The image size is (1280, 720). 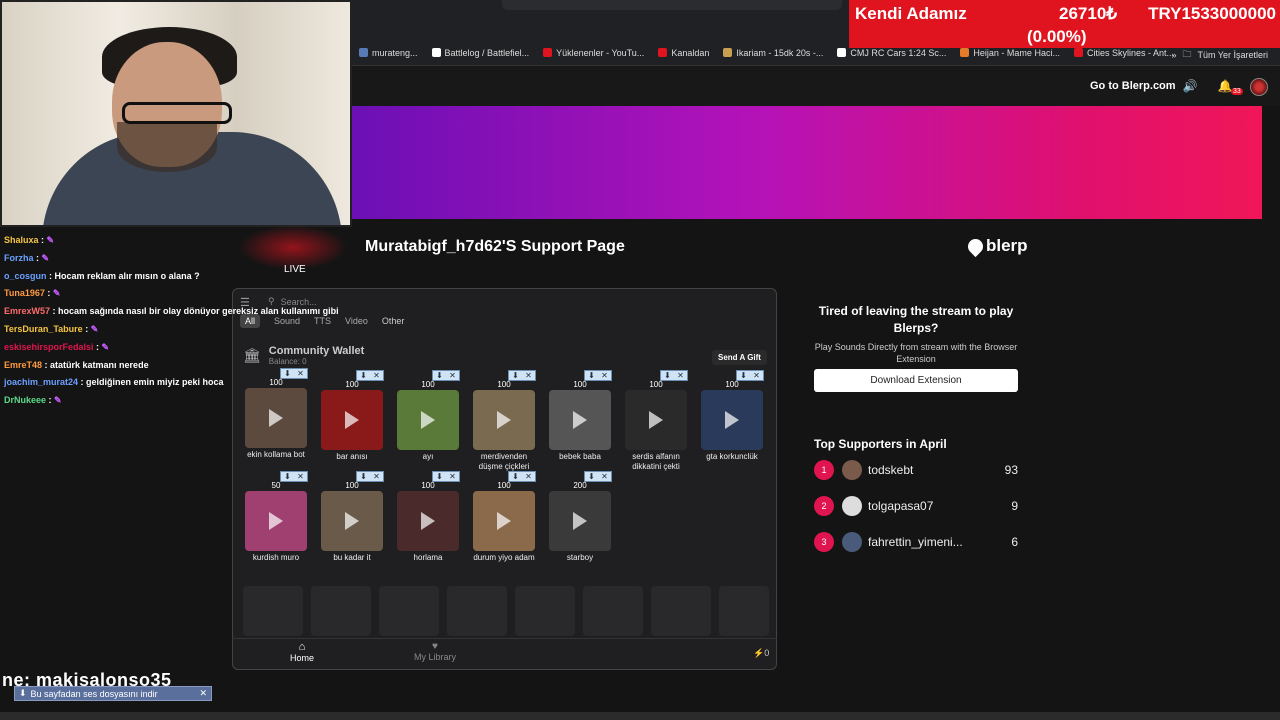 I want to click on chat-text: atatürk katmanı nerede, so click(x=99, y=364).